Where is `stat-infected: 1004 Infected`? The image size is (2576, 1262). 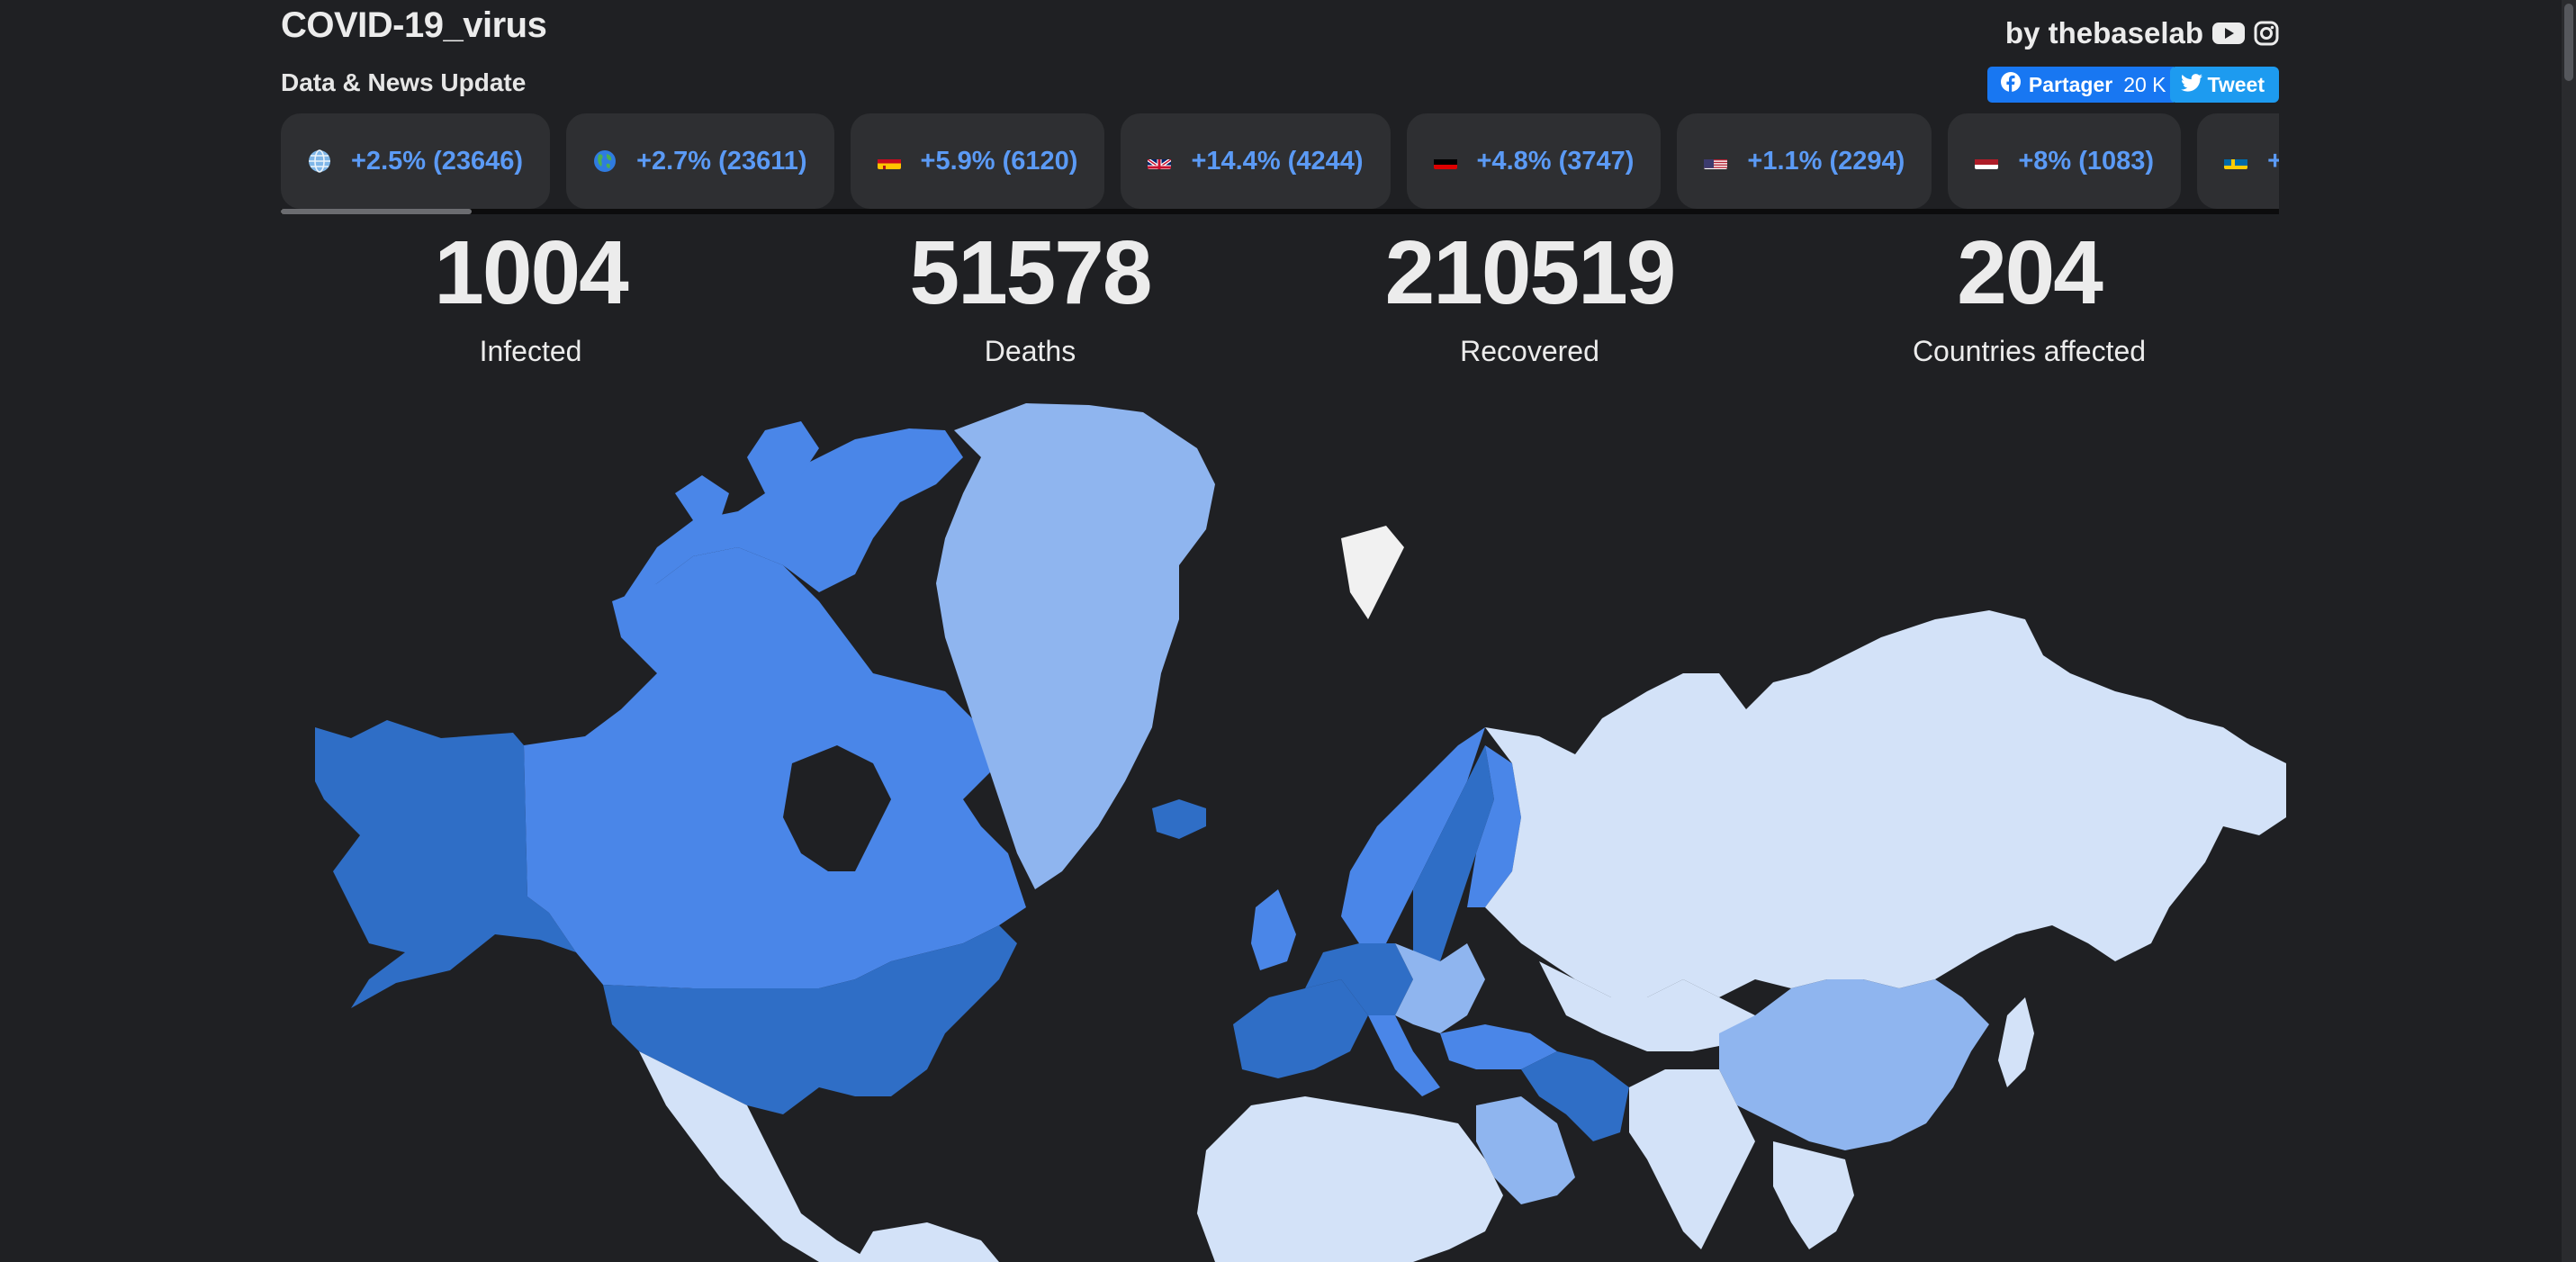 stat-infected: 1004 Infected is located at coordinates (530, 295).